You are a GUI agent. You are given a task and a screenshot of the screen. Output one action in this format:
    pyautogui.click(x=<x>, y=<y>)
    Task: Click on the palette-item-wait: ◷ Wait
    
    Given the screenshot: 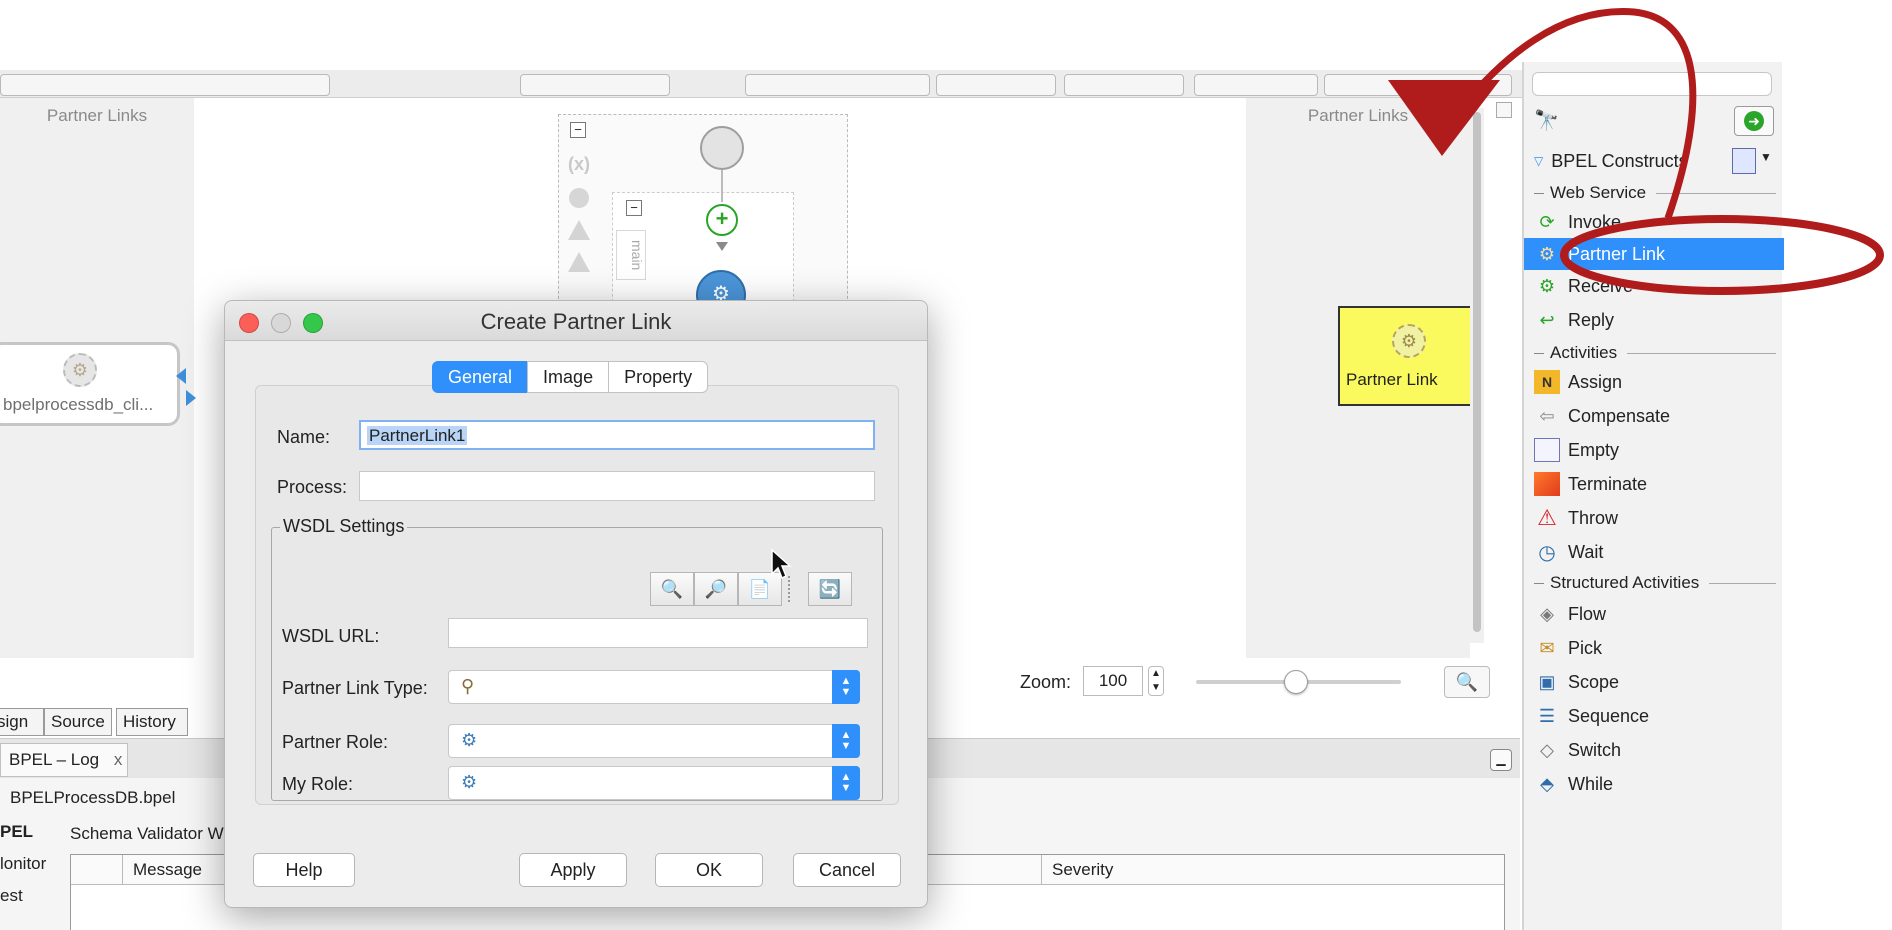 What is the action you would take?
    pyautogui.click(x=1654, y=552)
    